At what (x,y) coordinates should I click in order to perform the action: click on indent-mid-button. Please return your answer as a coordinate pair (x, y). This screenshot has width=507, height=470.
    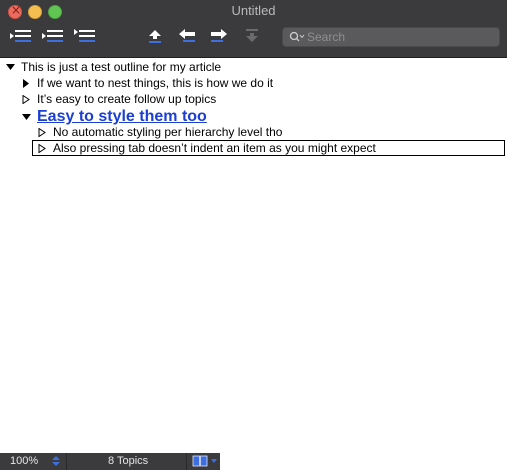
    Looking at the image, I should click on (53, 36).